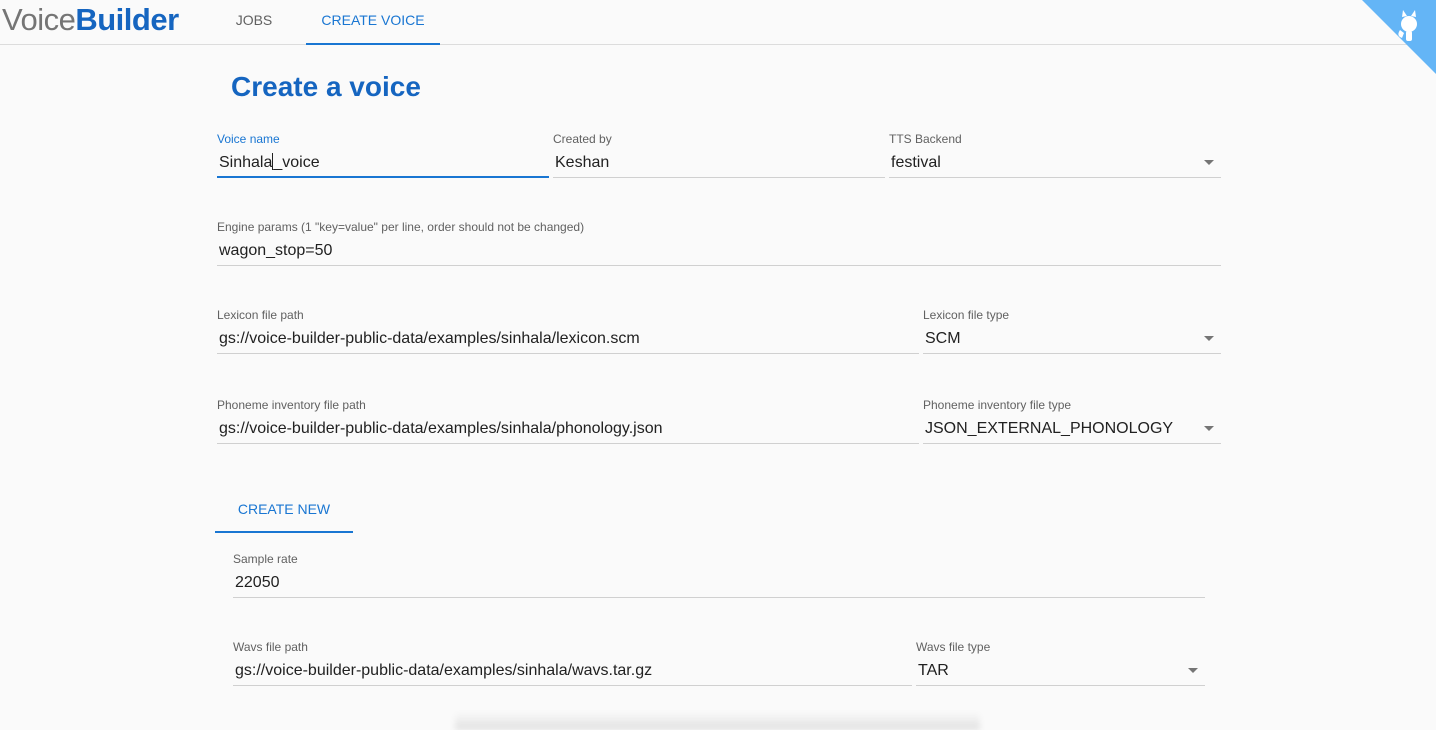  Describe the element at coordinates (925, 139) in the screenshot. I see `tts-backend-label: TTS Backend` at that location.